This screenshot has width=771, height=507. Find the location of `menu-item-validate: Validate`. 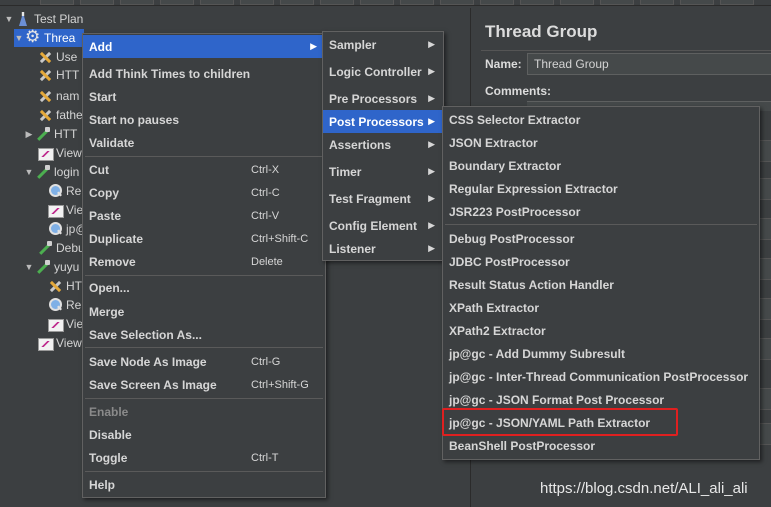

menu-item-validate: Validate is located at coordinates (204, 142).